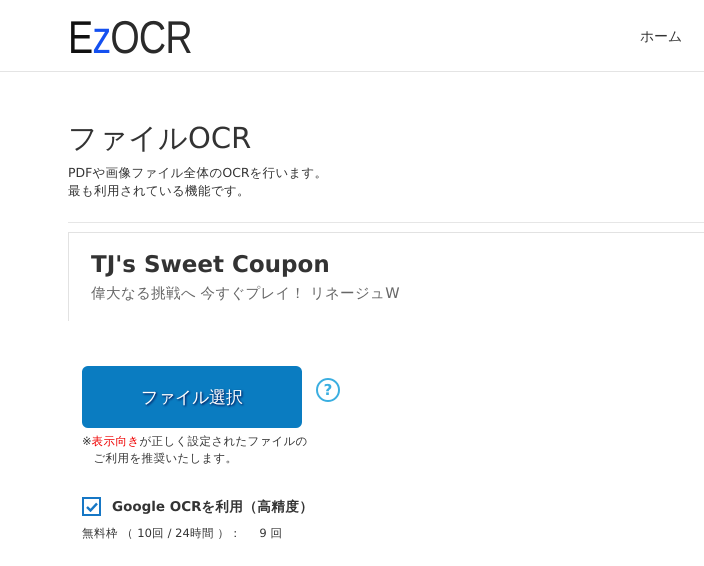 The image size is (704, 566). I want to click on file-select-button: ファイル選択, so click(192, 397).